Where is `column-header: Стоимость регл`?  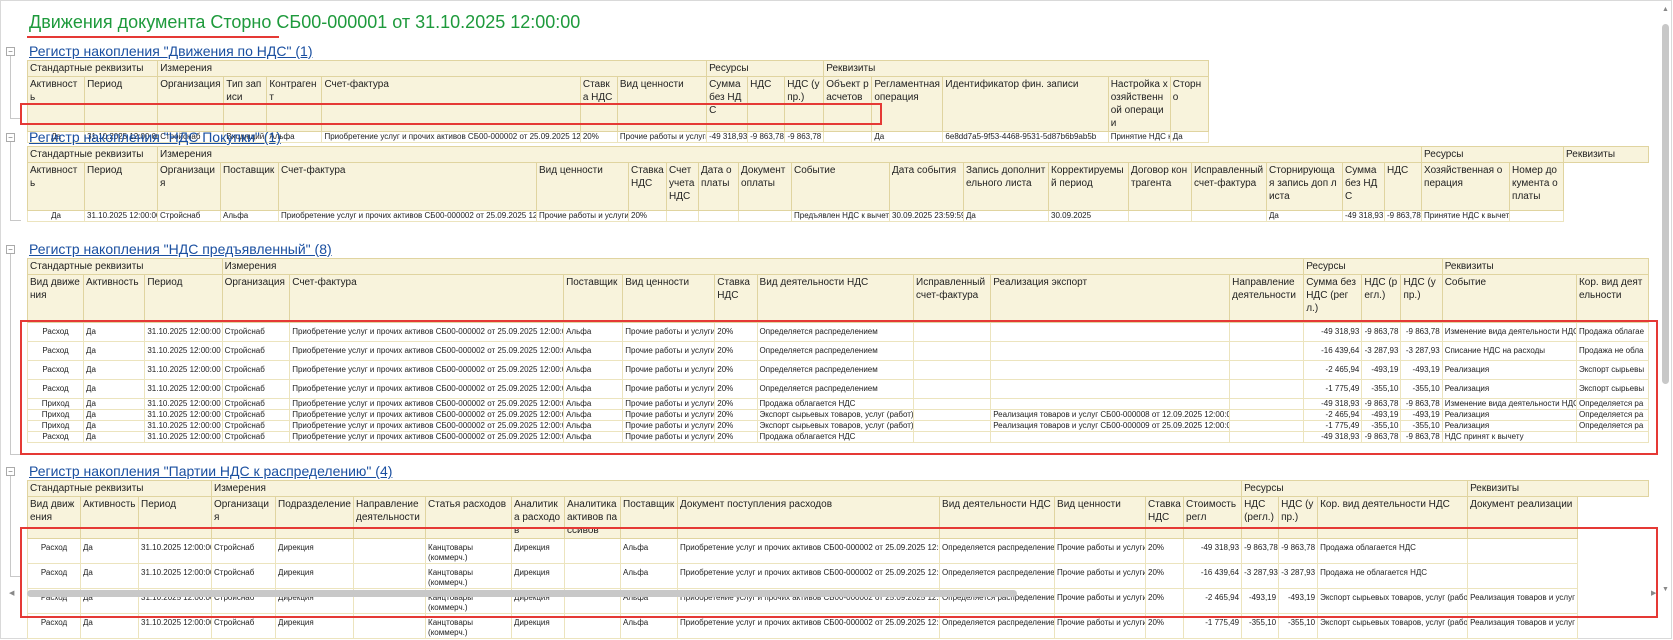
column-header: Стоимость регл is located at coordinates (1213, 517).